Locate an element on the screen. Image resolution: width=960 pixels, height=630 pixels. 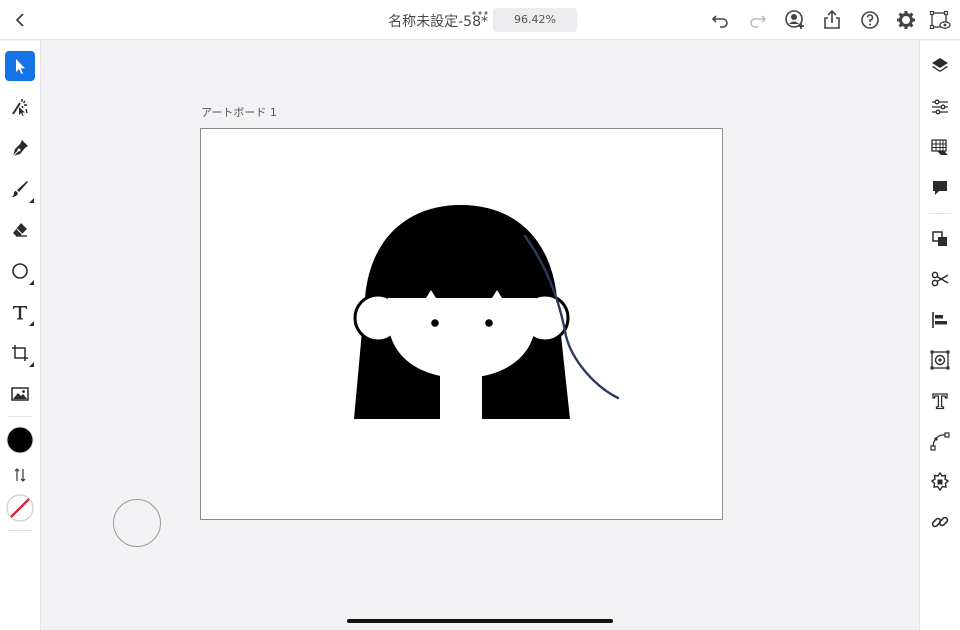
align-left-icon is located at coordinates (939, 320).